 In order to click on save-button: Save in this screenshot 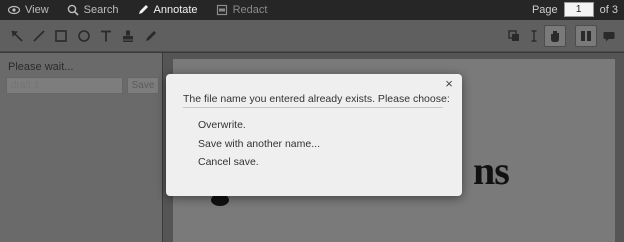, I will do `click(143, 85)`.